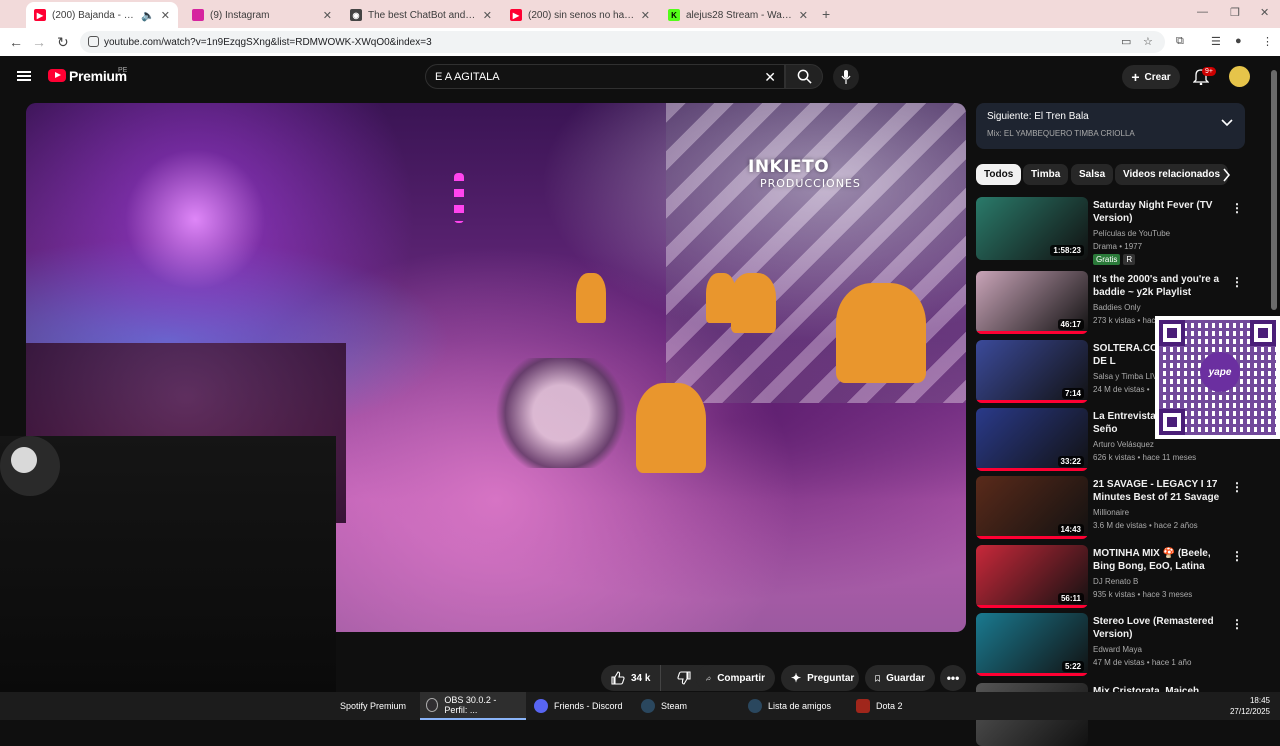 The height and width of the screenshot is (746, 1280). I want to click on forward-icon: →, so click(39, 42).